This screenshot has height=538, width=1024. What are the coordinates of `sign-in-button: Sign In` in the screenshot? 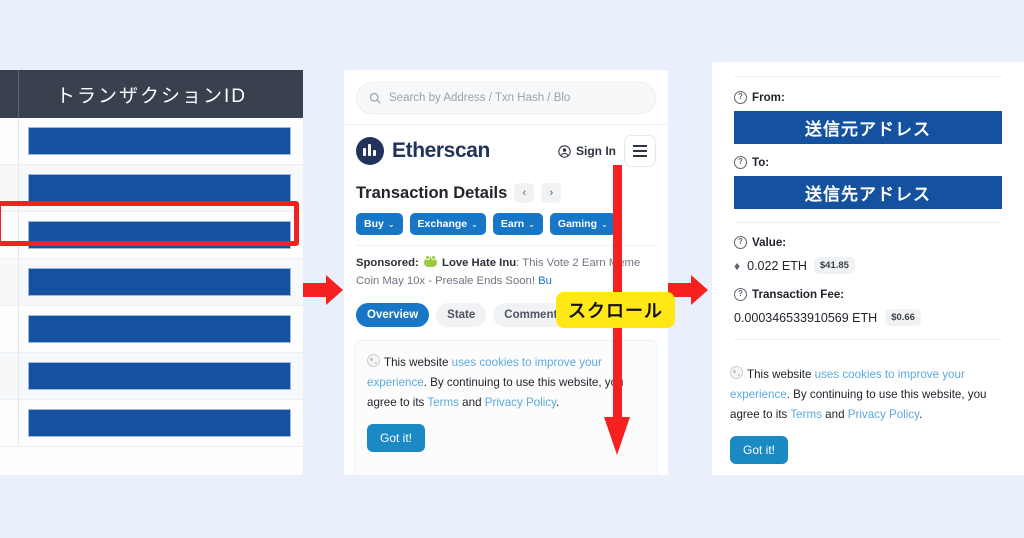 It's located at (587, 151).